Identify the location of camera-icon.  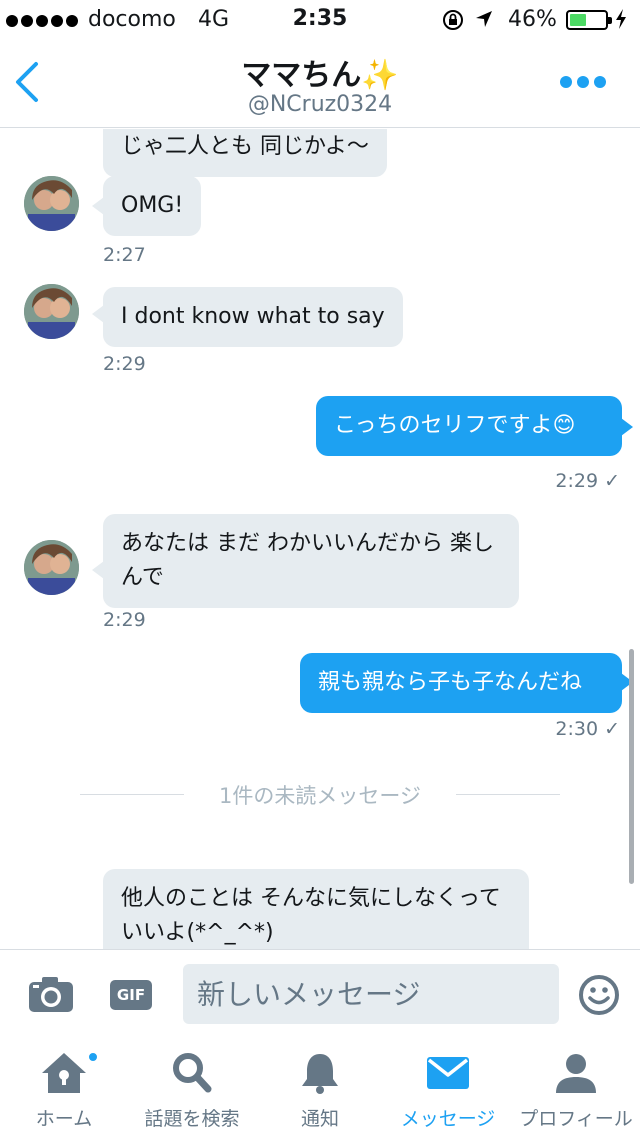
(51, 994).